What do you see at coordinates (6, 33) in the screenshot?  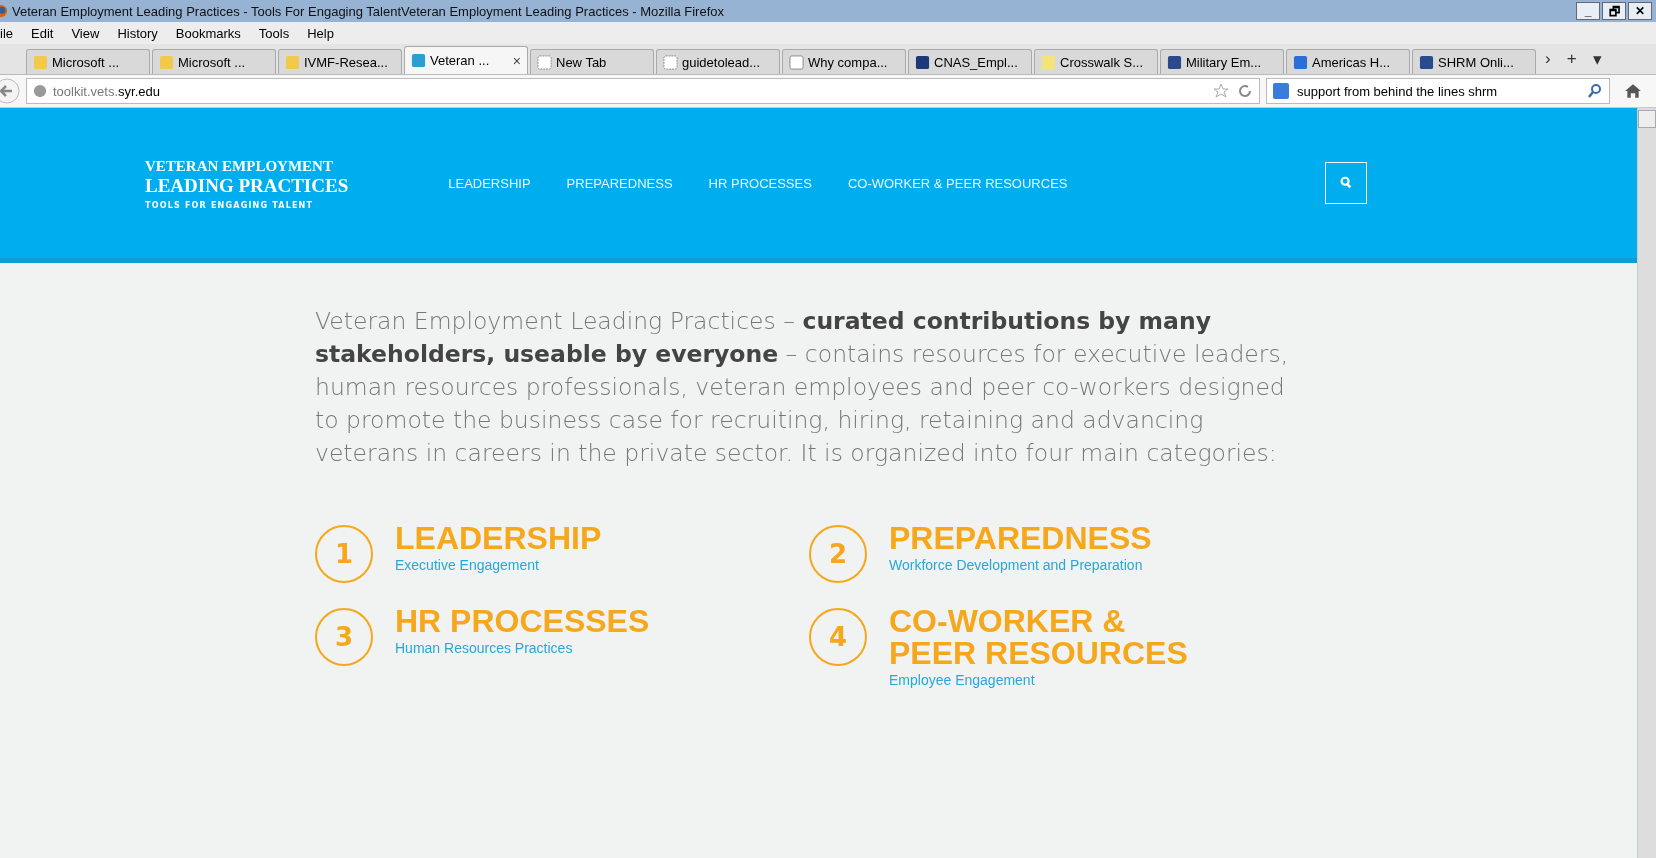 I see `menu-item: ile` at bounding box center [6, 33].